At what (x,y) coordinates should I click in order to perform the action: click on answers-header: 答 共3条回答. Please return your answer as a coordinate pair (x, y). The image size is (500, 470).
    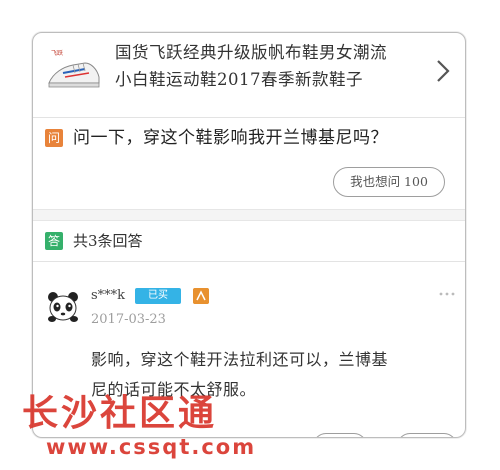
    Looking at the image, I should click on (249, 241).